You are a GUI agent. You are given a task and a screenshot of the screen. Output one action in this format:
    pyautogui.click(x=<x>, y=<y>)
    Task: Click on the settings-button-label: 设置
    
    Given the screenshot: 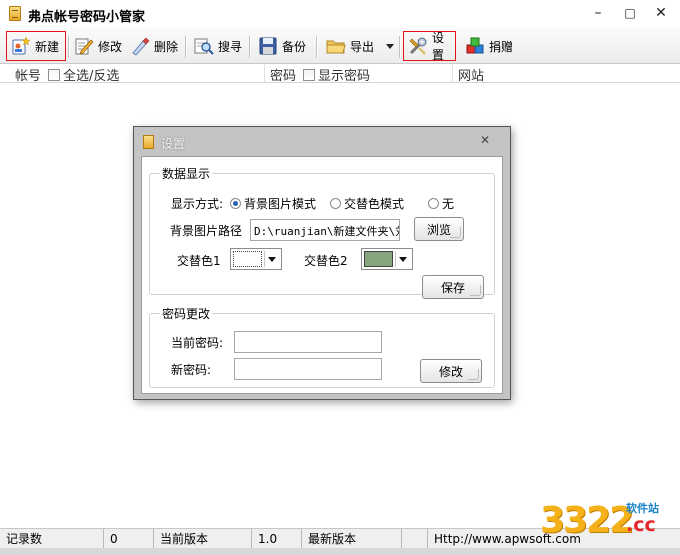 What is the action you would take?
    pyautogui.click(x=438, y=46)
    